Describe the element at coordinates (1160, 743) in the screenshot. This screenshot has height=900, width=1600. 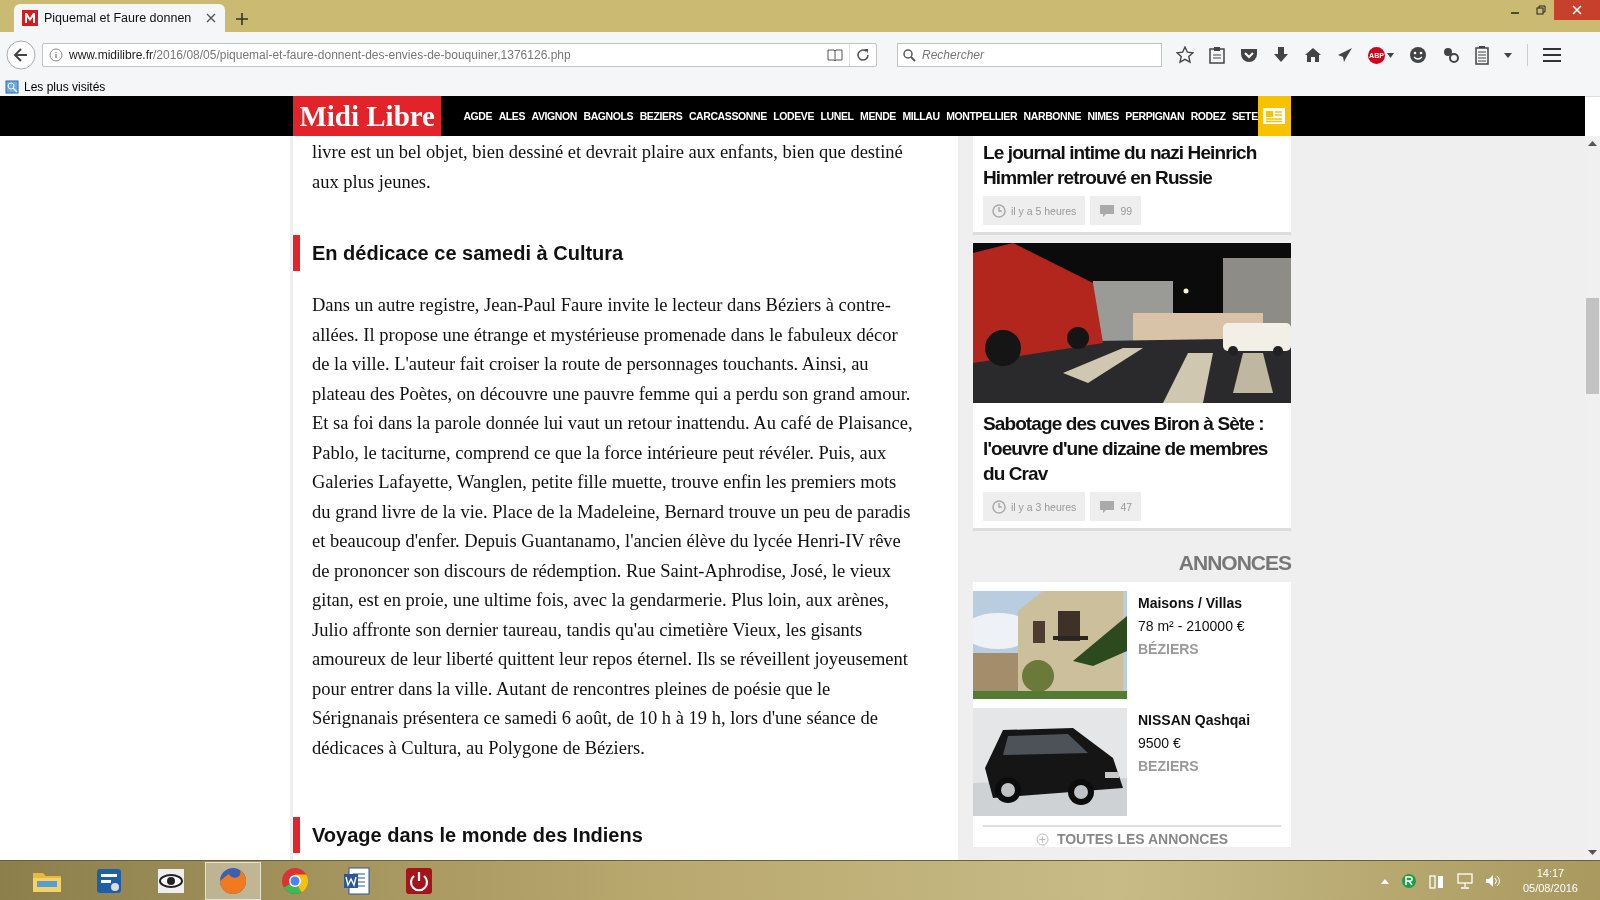
I see `ad-detail: 9500 €` at that location.